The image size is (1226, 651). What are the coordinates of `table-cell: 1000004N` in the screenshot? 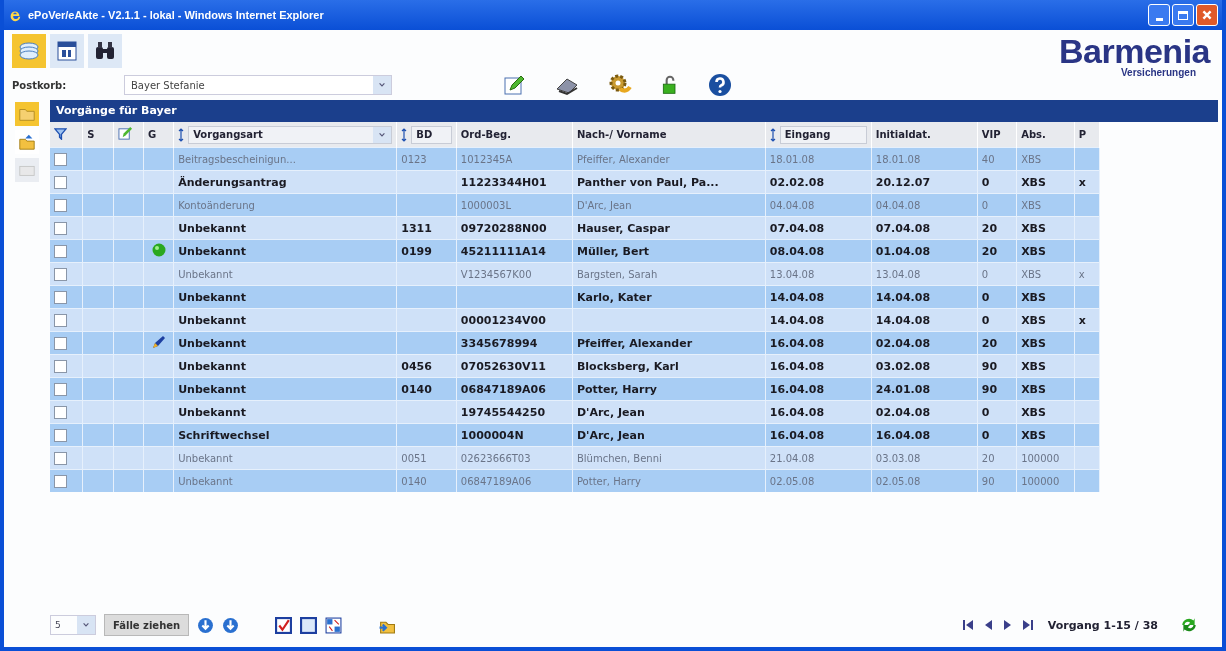 It's located at (492, 435).